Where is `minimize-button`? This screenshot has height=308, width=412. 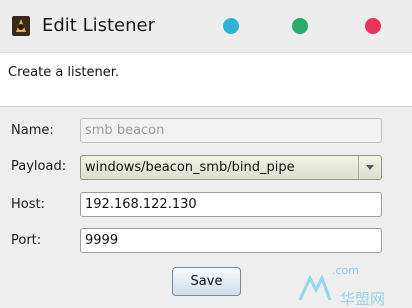 minimize-button is located at coordinates (231, 26).